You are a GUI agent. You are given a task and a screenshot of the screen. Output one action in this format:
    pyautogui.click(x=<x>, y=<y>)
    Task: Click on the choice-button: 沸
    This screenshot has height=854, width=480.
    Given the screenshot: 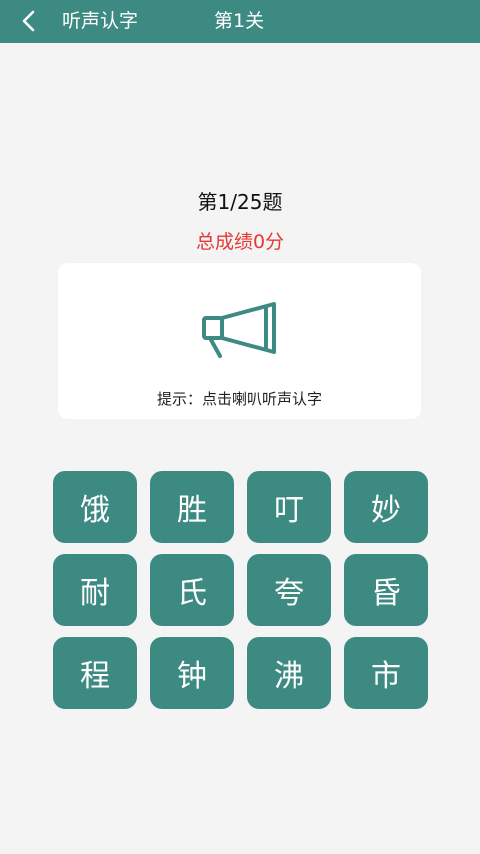 What is the action you would take?
    pyautogui.click(x=289, y=673)
    